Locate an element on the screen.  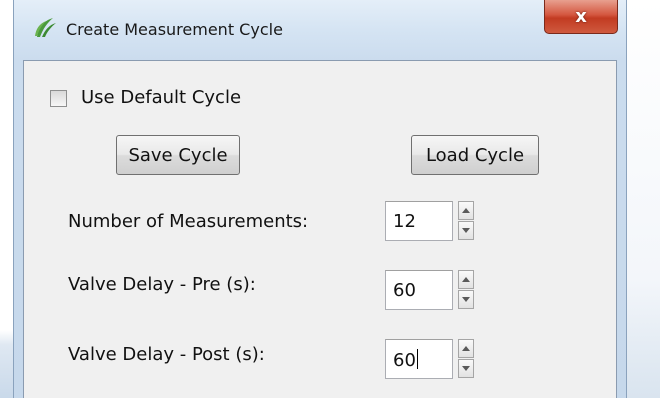
valve-delay-pre-stepper is located at coordinates (466, 290).